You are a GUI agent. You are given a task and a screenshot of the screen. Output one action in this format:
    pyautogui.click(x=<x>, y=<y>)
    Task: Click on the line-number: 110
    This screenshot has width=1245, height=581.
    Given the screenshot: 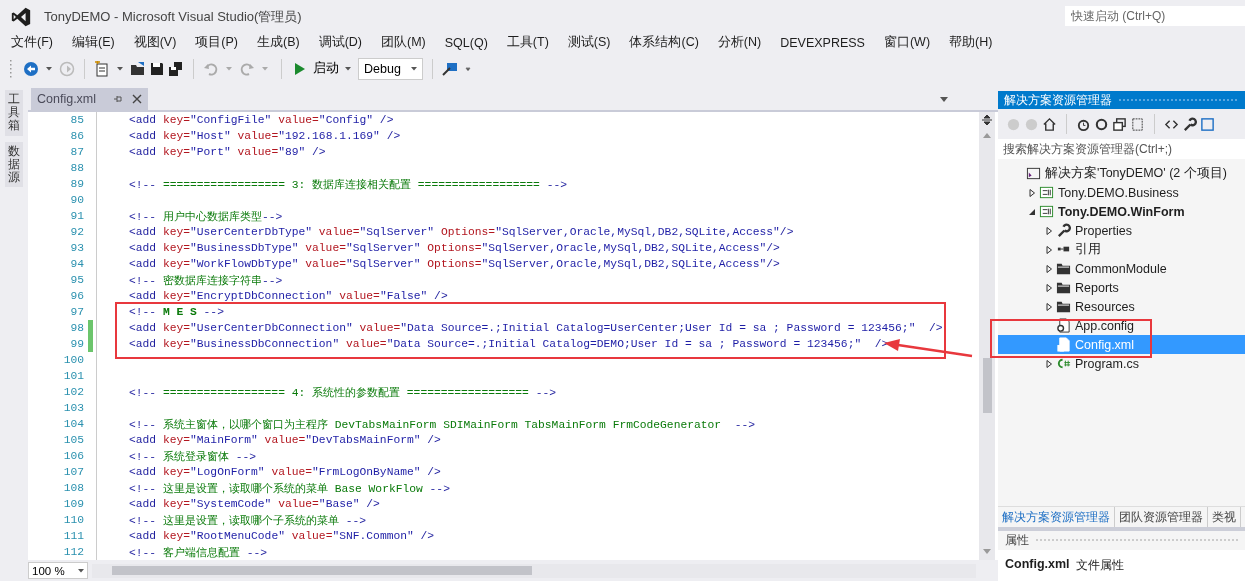 What is the action you would take?
    pyautogui.click(x=73, y=520)
    